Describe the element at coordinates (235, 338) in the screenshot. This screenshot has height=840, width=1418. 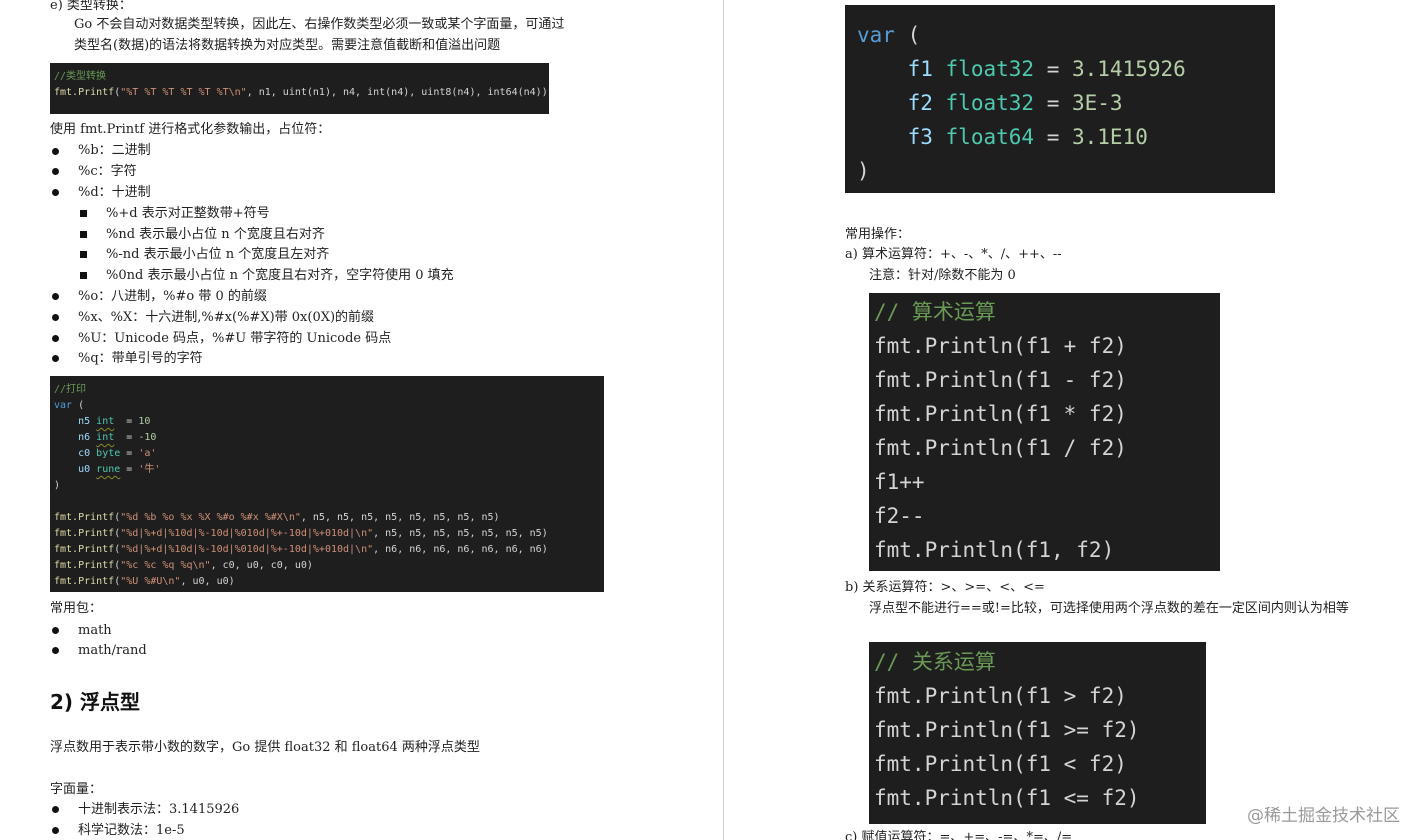
I see `verb-item: %U：Unicode 码点，%#U 带字符的 Unicode 码点` at that location.